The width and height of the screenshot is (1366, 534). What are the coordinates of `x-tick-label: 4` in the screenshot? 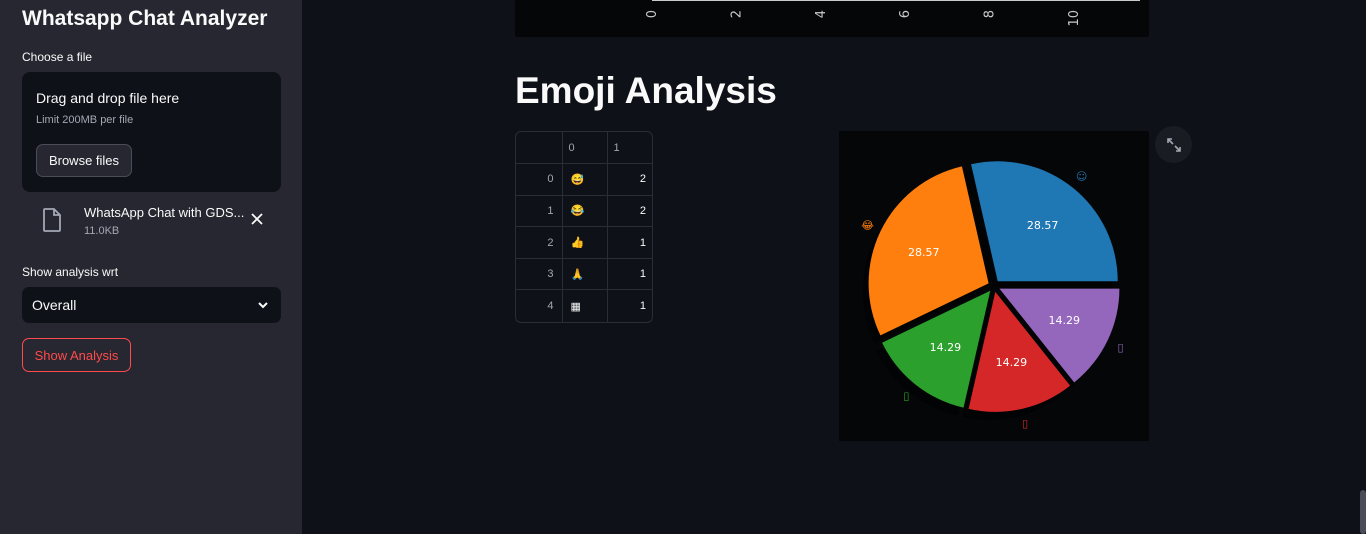 It's located at (821, 14).